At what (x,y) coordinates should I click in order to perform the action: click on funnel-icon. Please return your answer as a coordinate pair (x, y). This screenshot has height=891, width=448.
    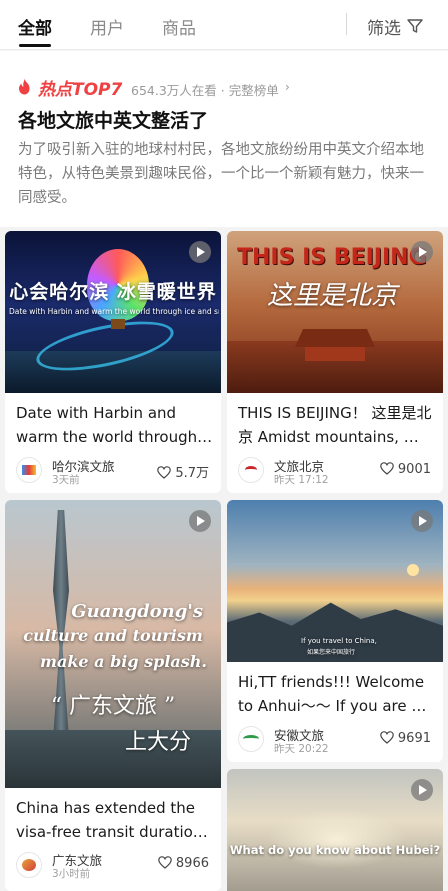
    Looking at the image, I should click on (415, 26).